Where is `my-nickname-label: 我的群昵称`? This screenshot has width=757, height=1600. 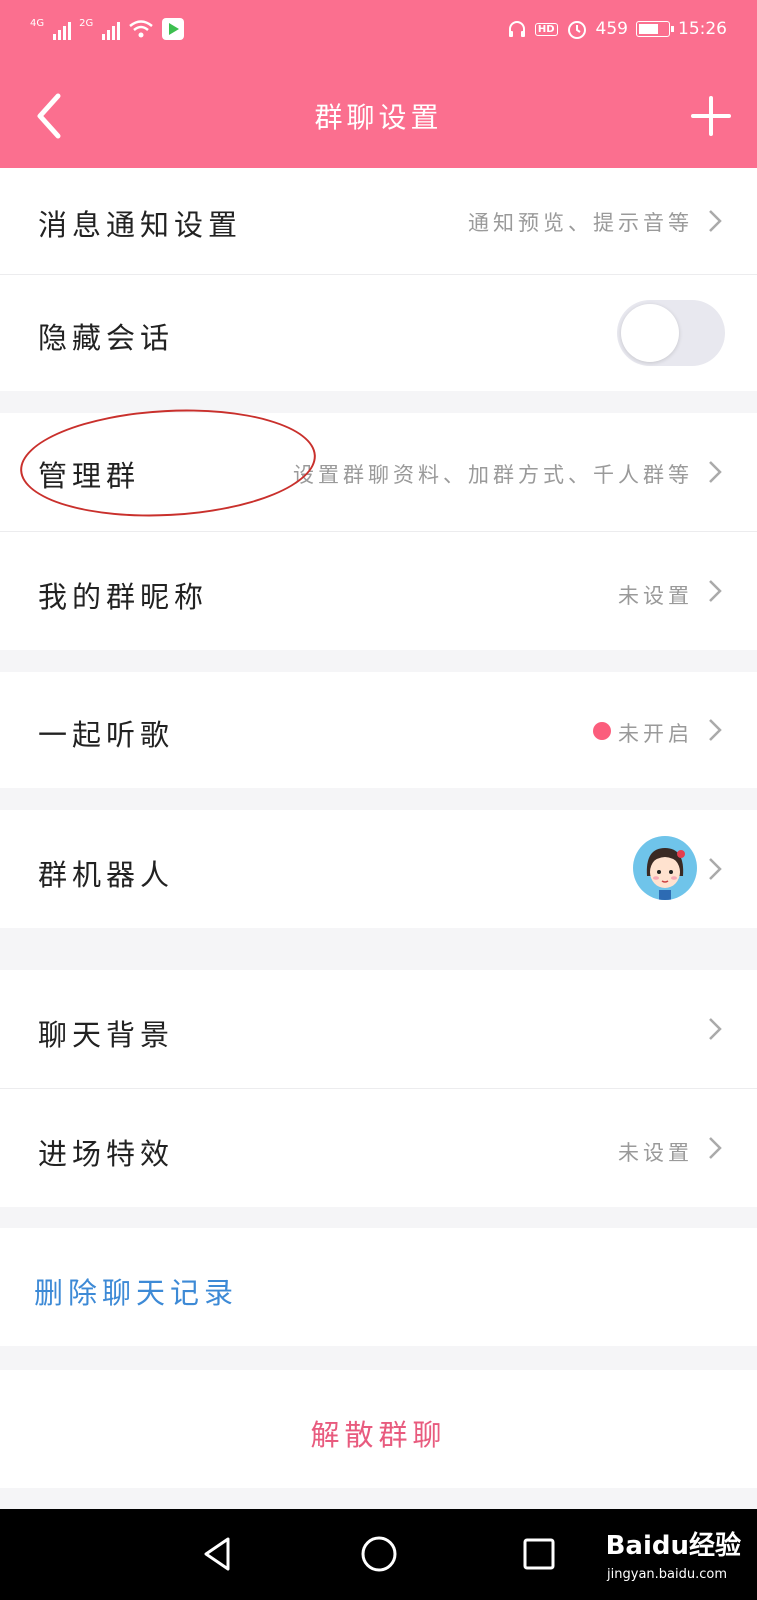
my-nickname-label: 我的群昵称 is located at coordinates (123, 597).